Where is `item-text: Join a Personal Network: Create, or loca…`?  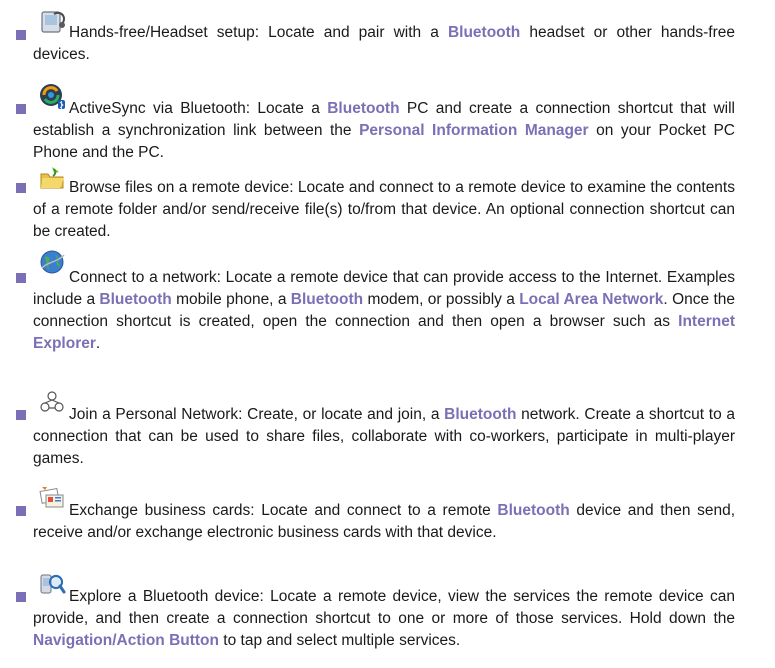 item-text: Join a Personal Network: Create, or loca… is located at coordinates (384, 436).